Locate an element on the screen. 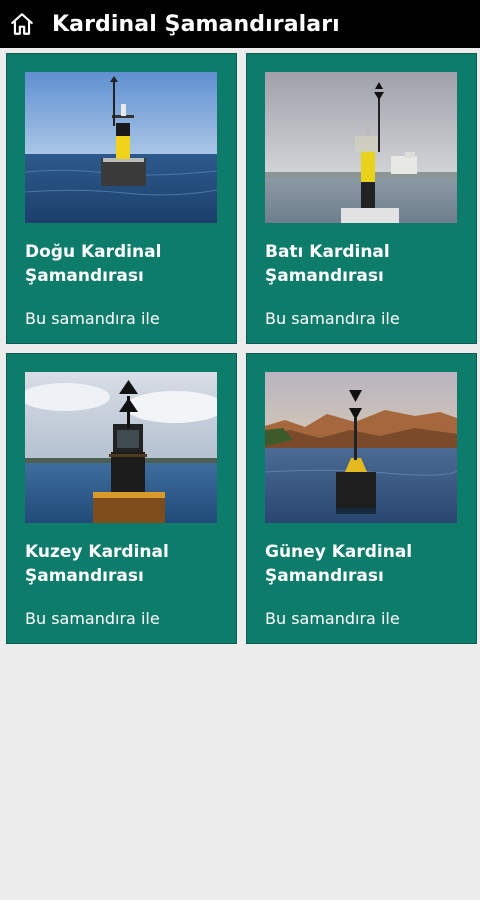  app-bar: Kardinal Şamandıraları is located at coordinates (240, 24).